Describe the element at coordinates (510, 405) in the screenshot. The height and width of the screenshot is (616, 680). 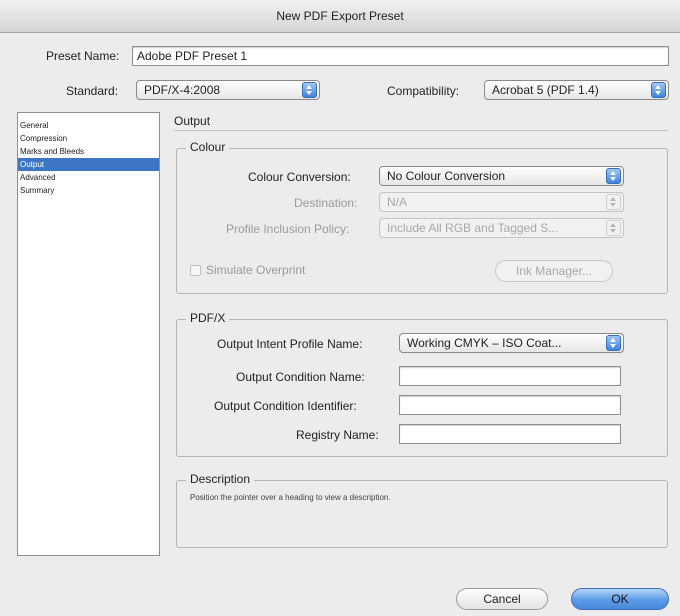
I see `output-condition-identifier-input` at that location.